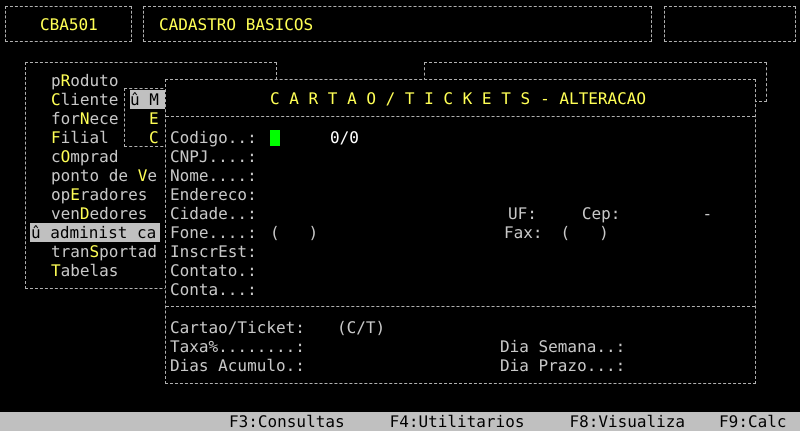 The width and height of the screenshot is (800, 431). I want to click on field-label: Dia Prazo...:, so click(563, 365).